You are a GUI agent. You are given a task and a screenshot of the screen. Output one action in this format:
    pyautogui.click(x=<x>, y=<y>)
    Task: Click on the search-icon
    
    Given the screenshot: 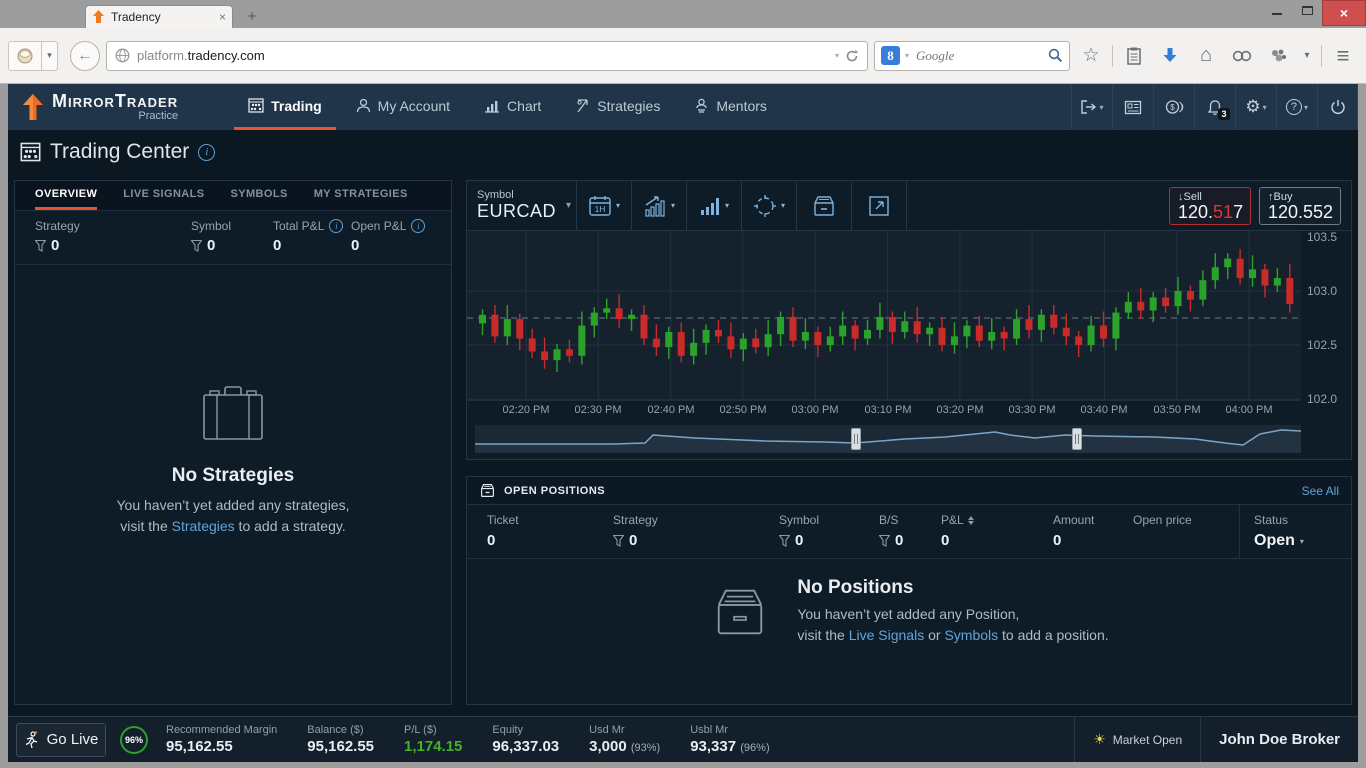 What is the action you would take?
    pyautogui.click(x=1055, y=55)
    